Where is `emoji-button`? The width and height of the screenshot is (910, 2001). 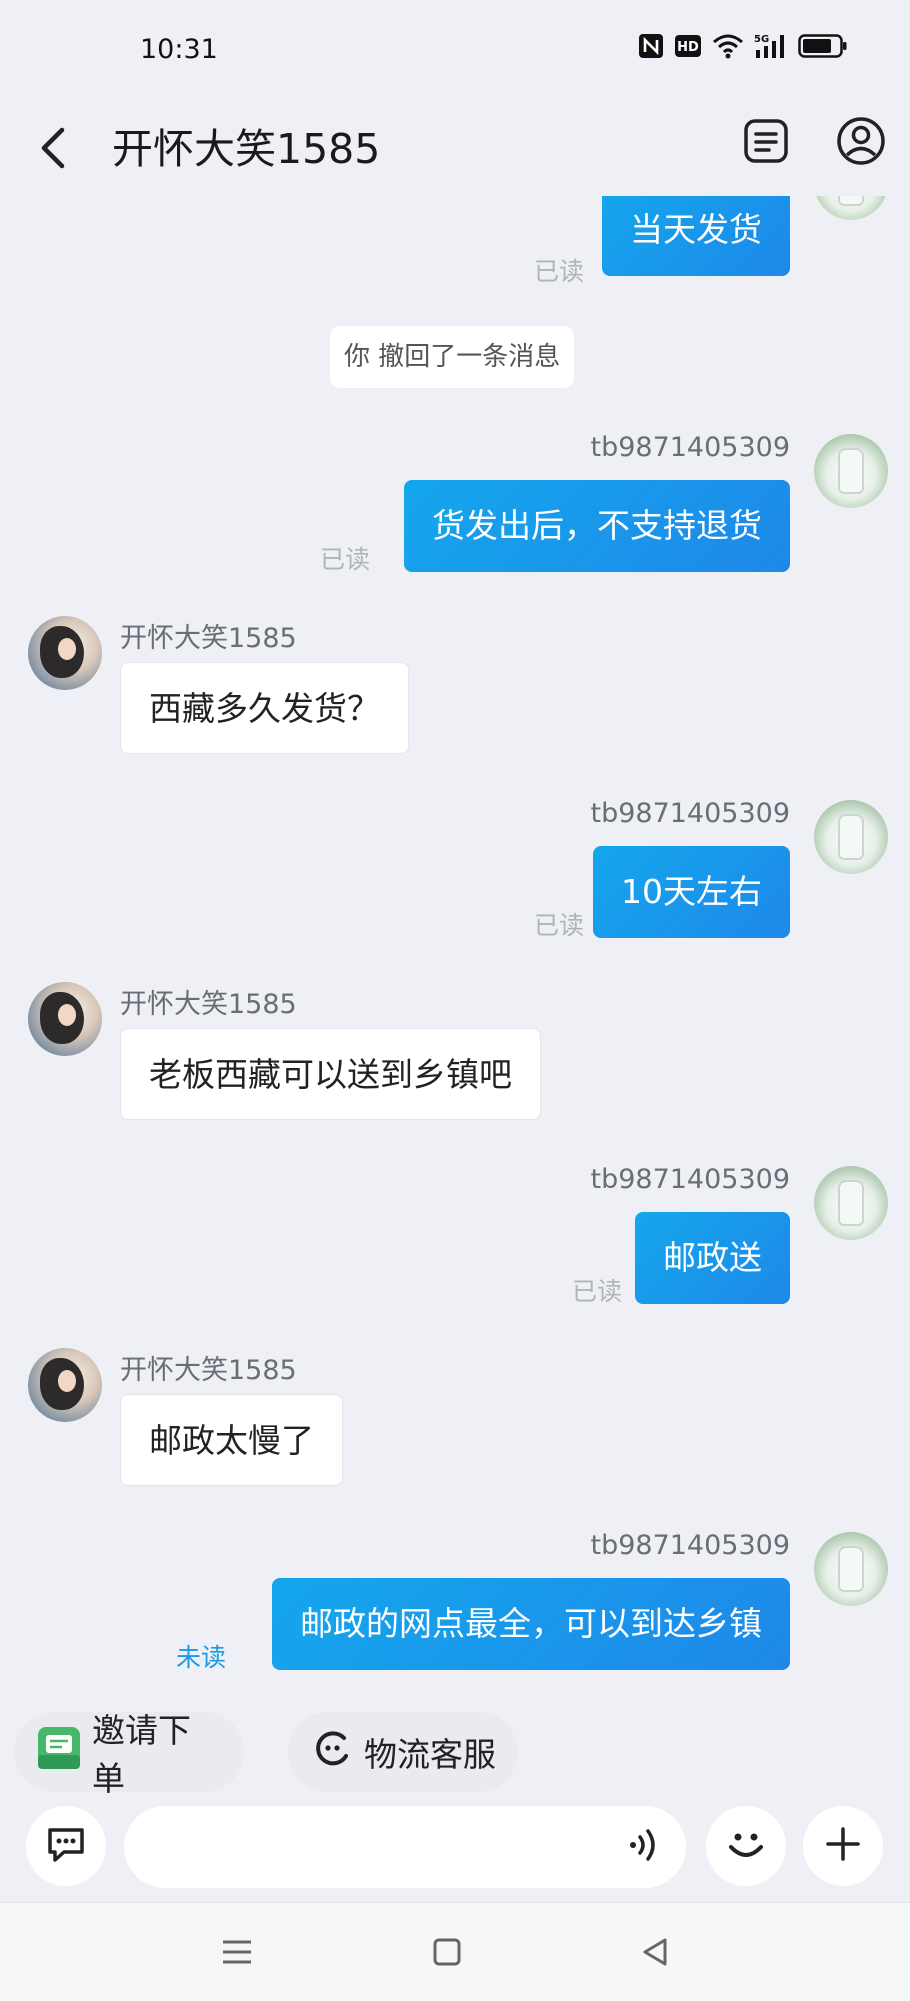 emoji-button is located at coordinates (746, 1846).